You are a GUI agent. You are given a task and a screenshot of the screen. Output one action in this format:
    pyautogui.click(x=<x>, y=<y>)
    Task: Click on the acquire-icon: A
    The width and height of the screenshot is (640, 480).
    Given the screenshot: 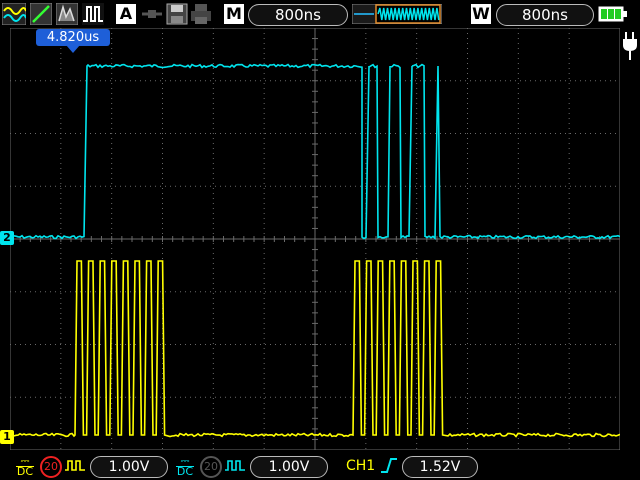 What is the action you would take?
    pyautogui.click(x=126, y=14)
    